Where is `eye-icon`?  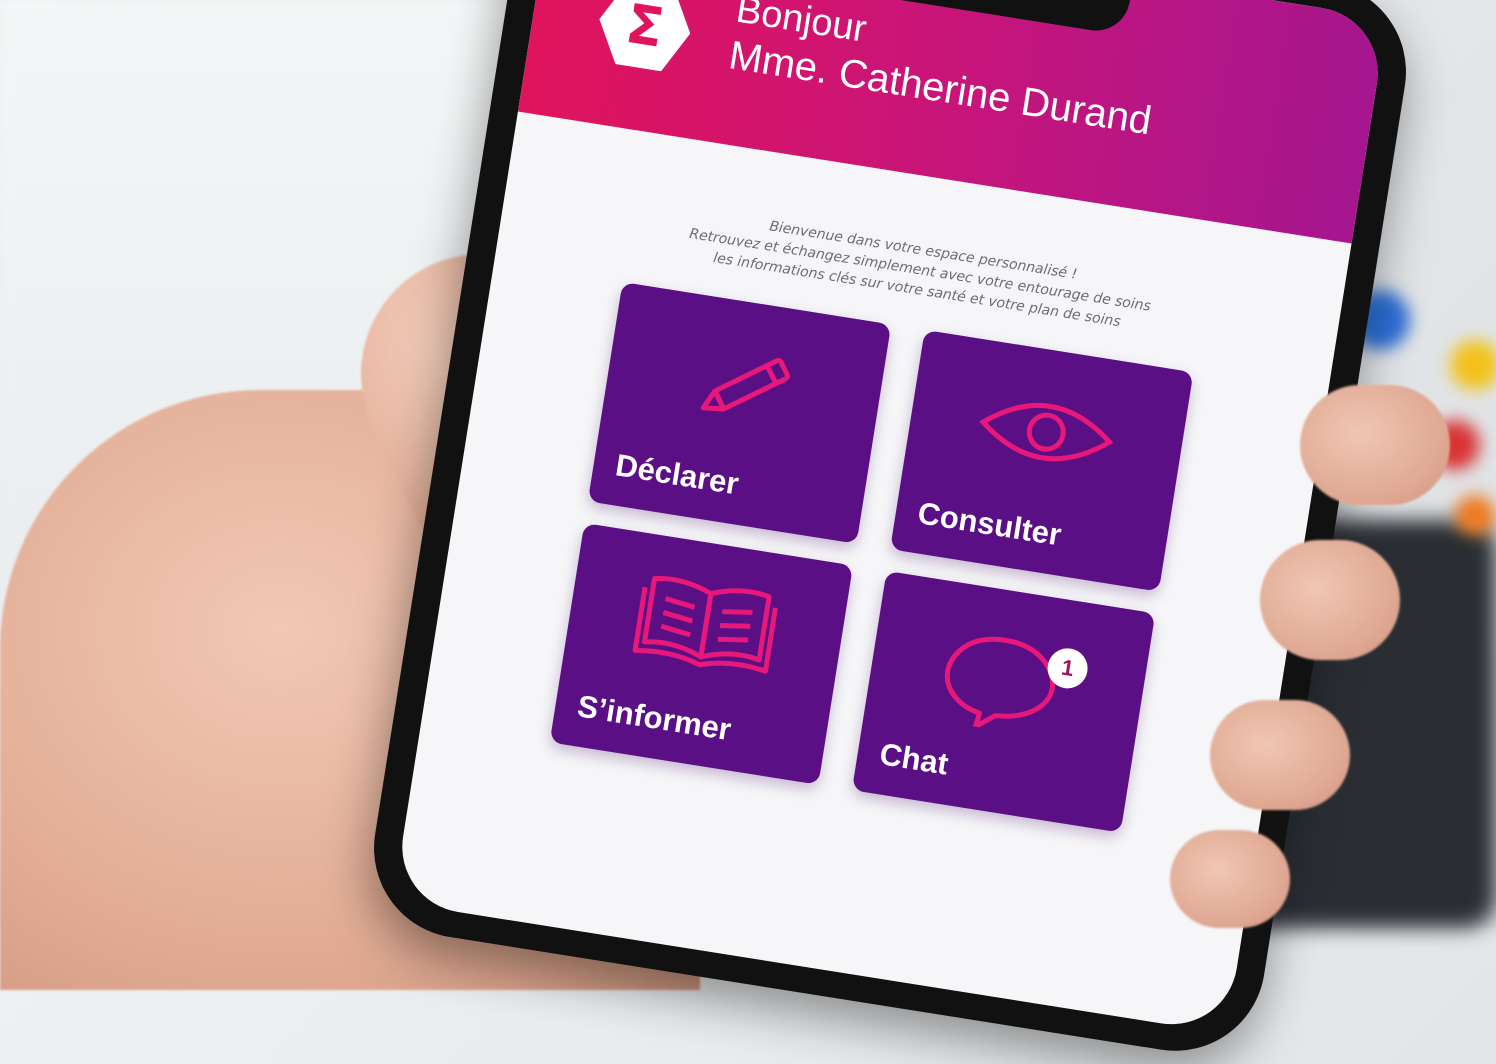
eye-icon is located at coordinates (1046, 432).